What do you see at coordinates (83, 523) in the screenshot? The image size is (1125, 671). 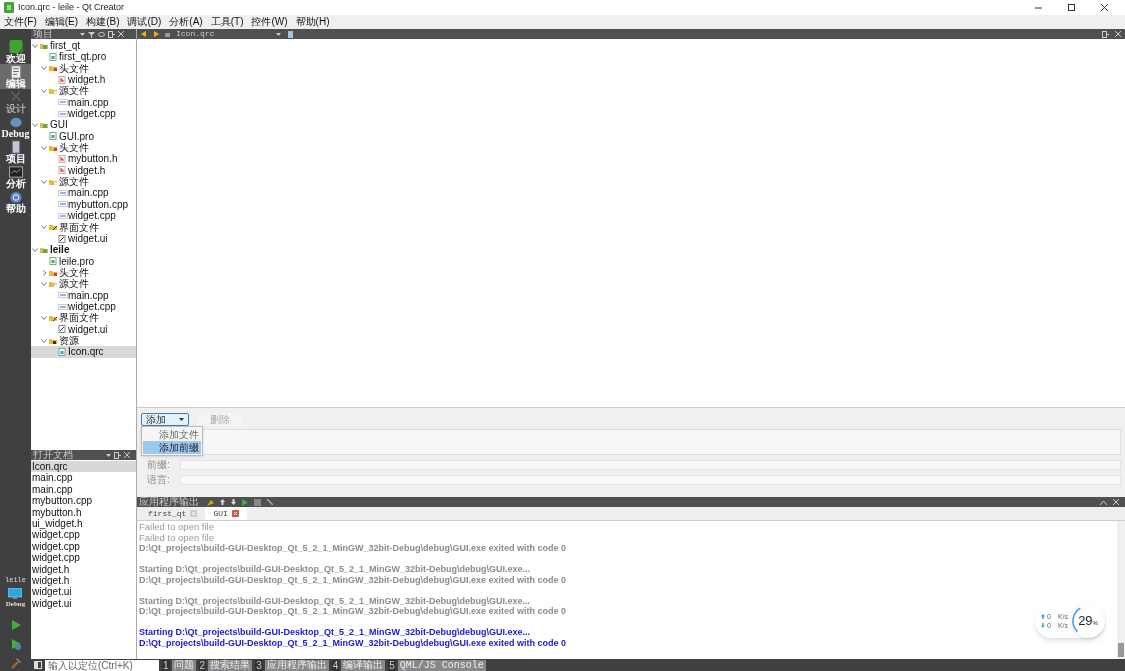 I see `document-item: ui_widget.h` at bounding box center [83, 523].